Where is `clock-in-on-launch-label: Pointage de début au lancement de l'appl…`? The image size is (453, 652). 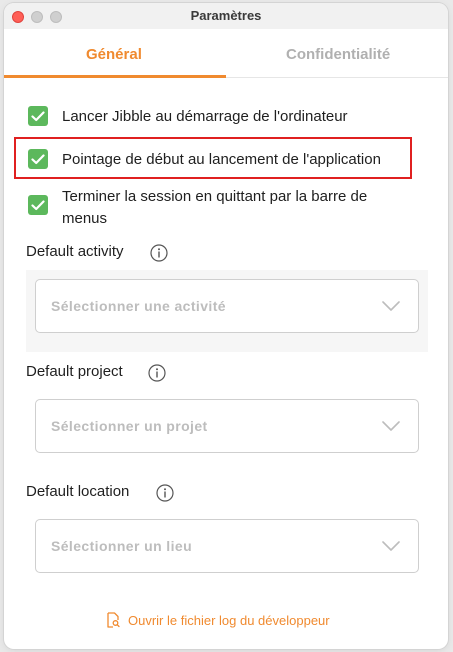 clock-in-on-launch-label: Pointage de début au lancement de l'appl… is located at coordinates (221, 159).